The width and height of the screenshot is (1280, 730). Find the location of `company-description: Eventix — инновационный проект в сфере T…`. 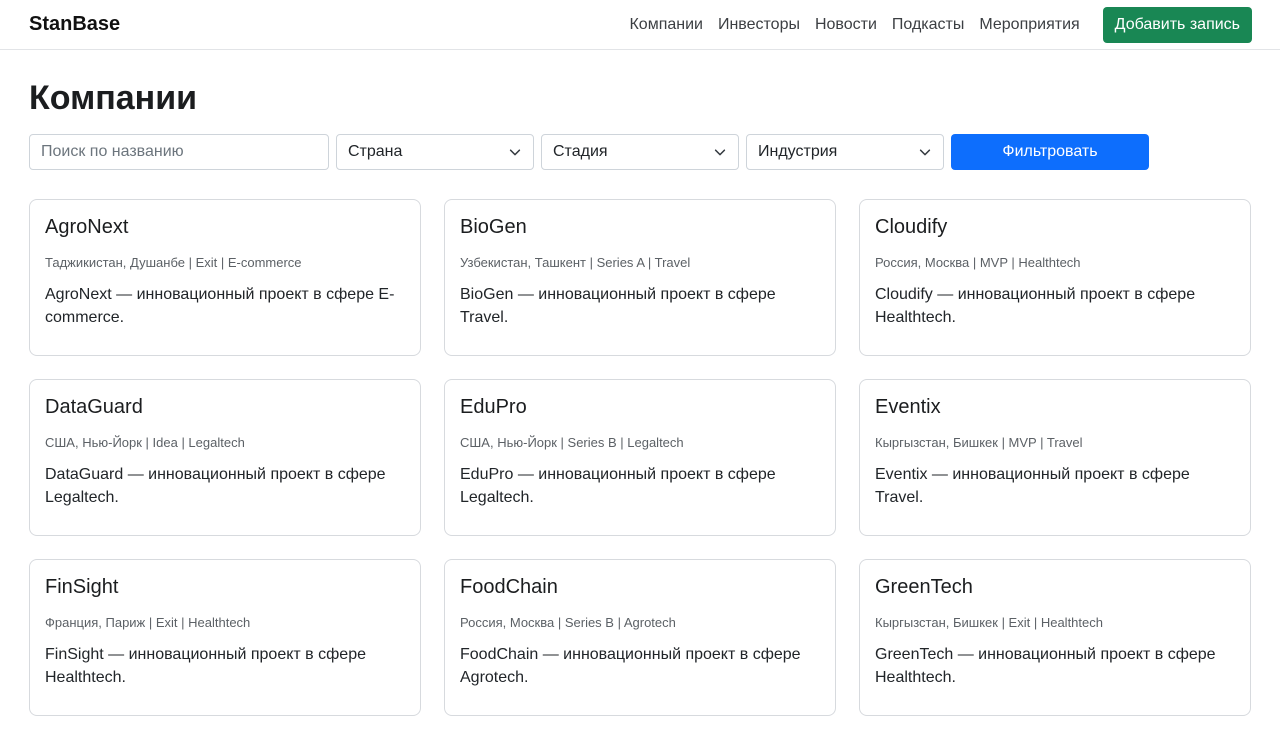

company-description: Eventix — инновационный проект в сфере T… is located at coordinates (1032, 486).